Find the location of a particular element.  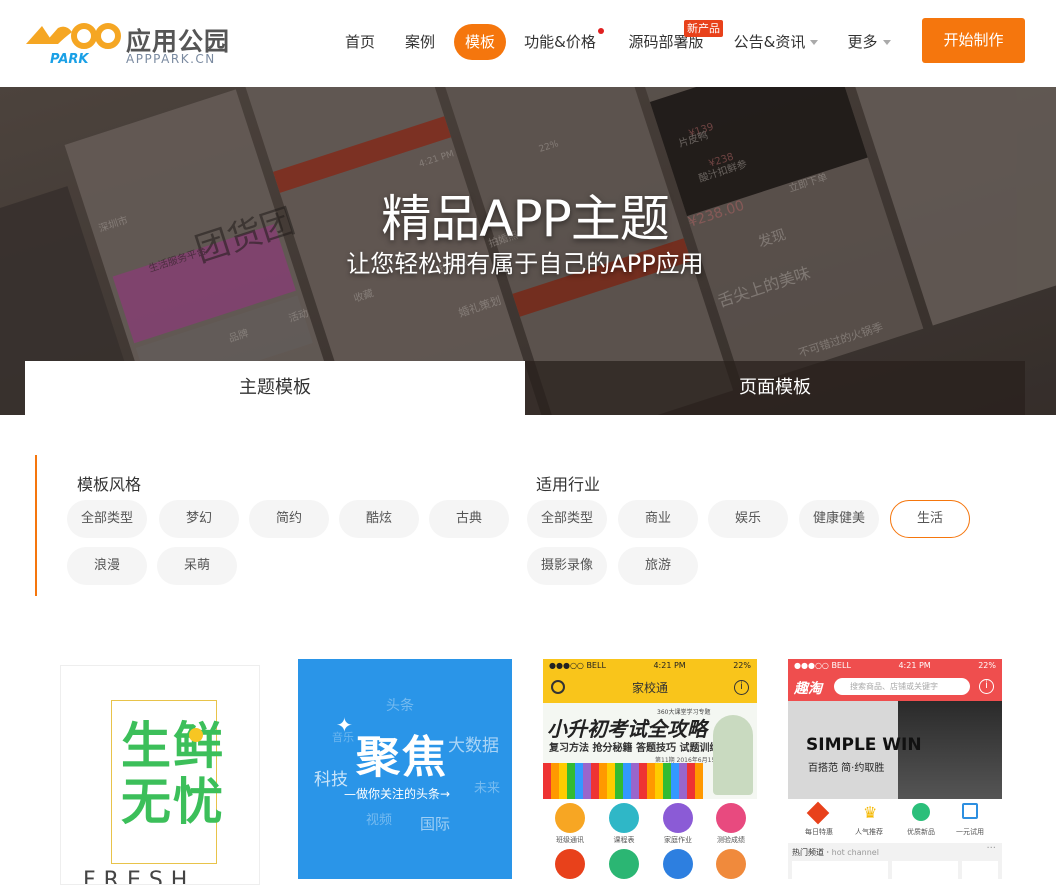

focus-tag: 国际 is located at coordinates (435, 824).